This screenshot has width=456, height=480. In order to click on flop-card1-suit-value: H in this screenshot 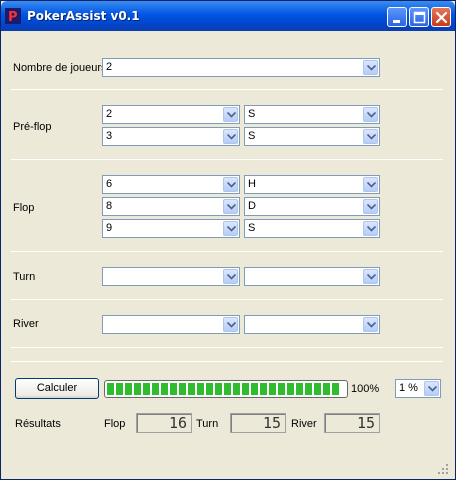, I will do `click(252, 184)`.